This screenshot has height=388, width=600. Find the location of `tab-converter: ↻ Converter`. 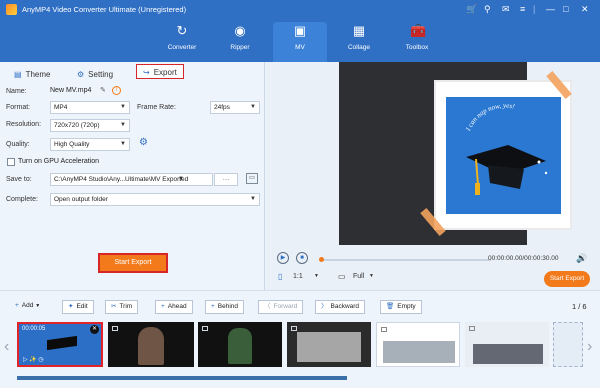

tab-converter: ↻ Converter is located at coordinates (182, 42).